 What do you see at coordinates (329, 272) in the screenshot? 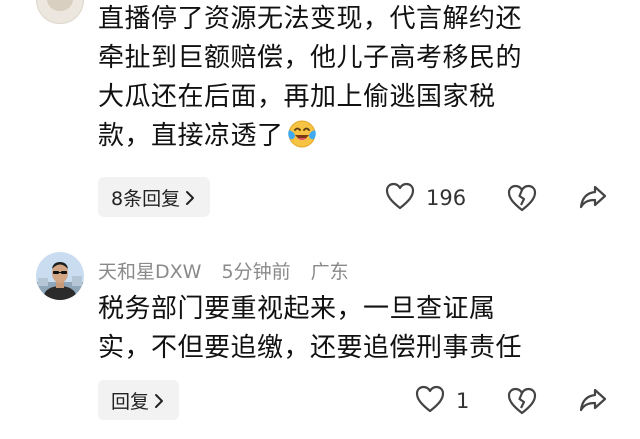
I see `location: 广东` at bounding box center [329, 272].